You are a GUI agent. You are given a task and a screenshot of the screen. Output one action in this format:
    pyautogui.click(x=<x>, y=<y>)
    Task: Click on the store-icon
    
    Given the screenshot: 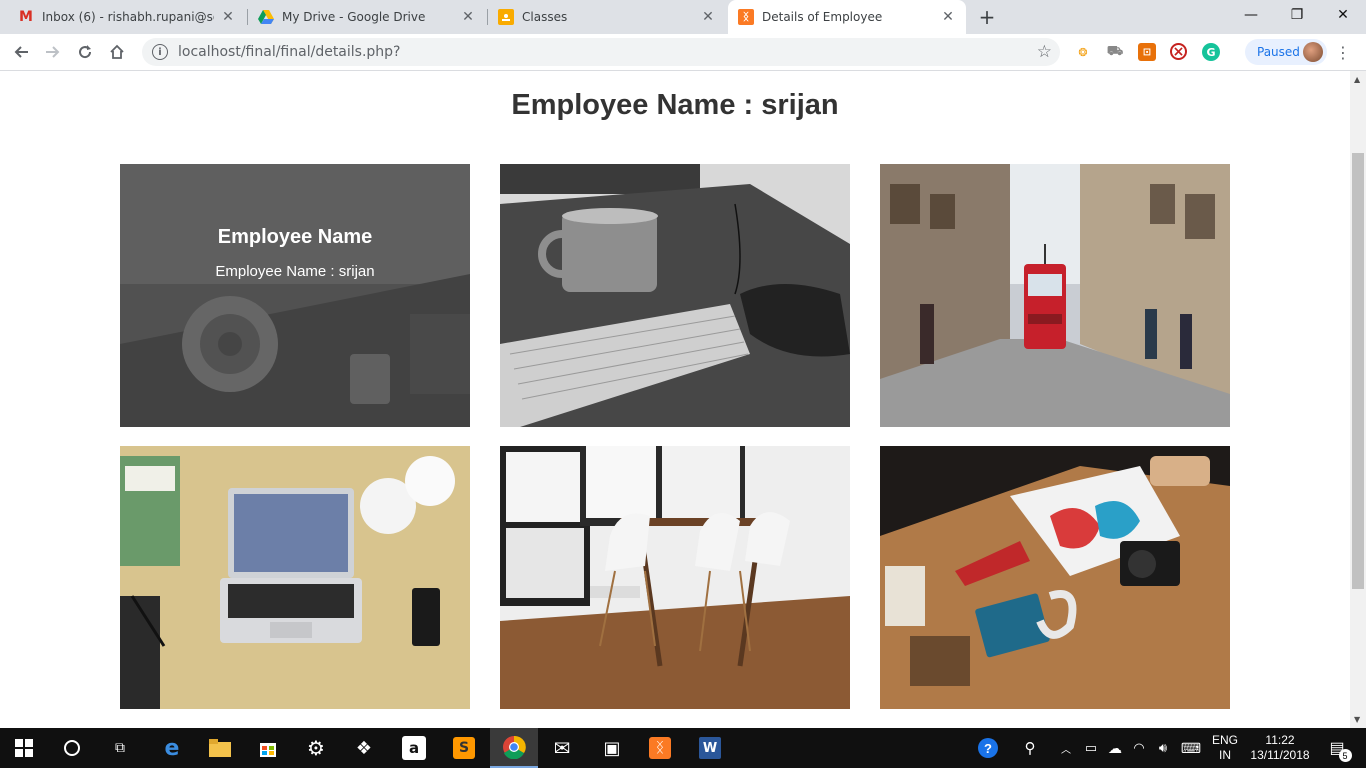 What is the action you would take?
    pyautogui.click(x=268, y=748)
    